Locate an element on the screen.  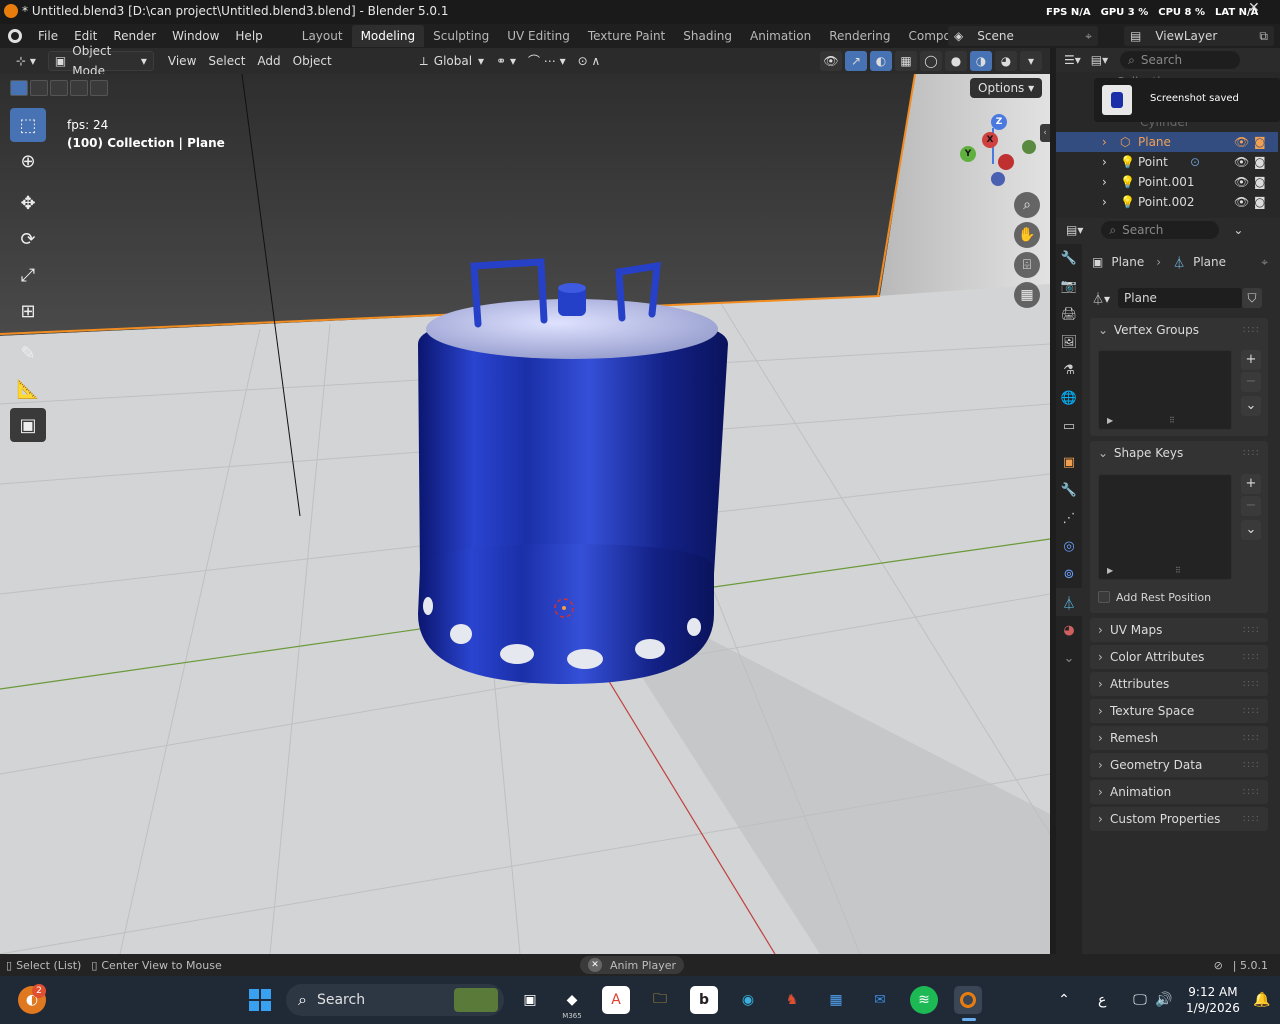
material-shading-icon: ◑ is located at coordinates (981, 61).